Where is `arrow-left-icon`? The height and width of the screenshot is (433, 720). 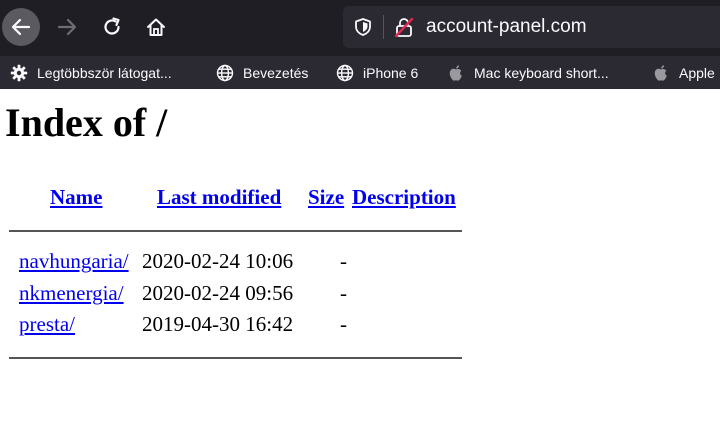
arrow-left-icon is located at coordinates (21, 27).